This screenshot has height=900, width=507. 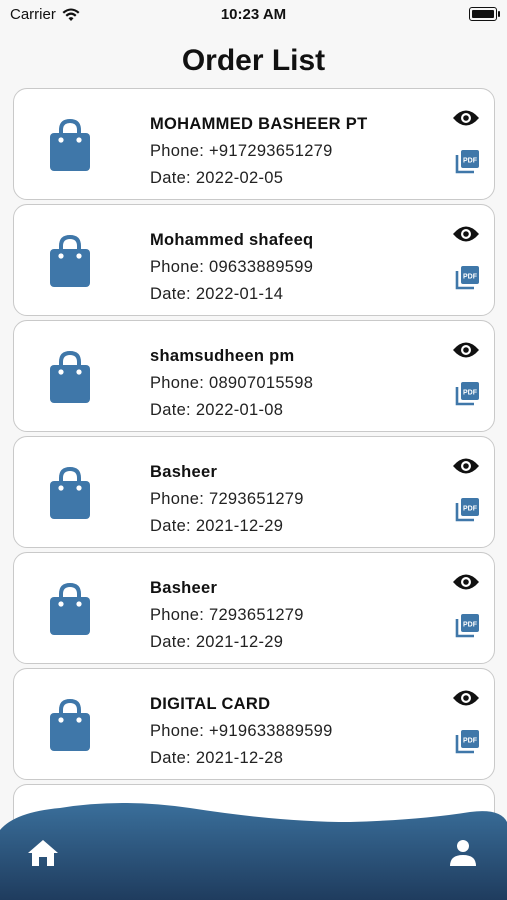 I want to click on order-date: Date: 2022-01-14, so click(x=217, y=294).